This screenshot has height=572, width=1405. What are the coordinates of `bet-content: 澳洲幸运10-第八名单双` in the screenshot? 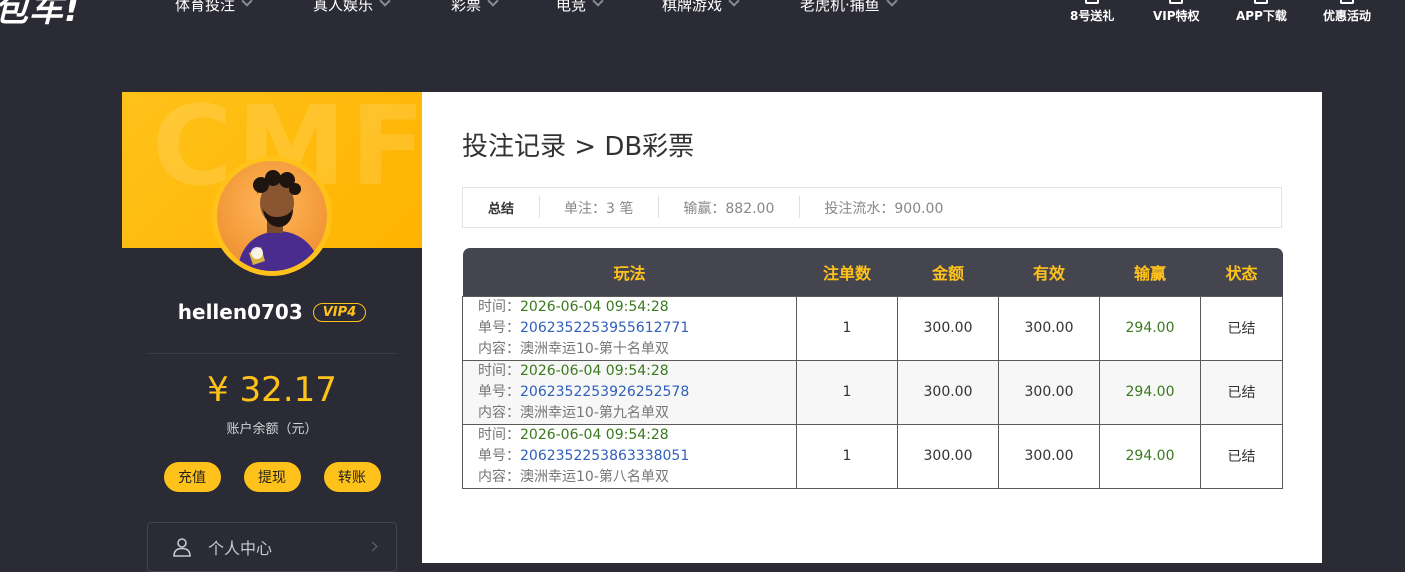 It's located at (594, 476).